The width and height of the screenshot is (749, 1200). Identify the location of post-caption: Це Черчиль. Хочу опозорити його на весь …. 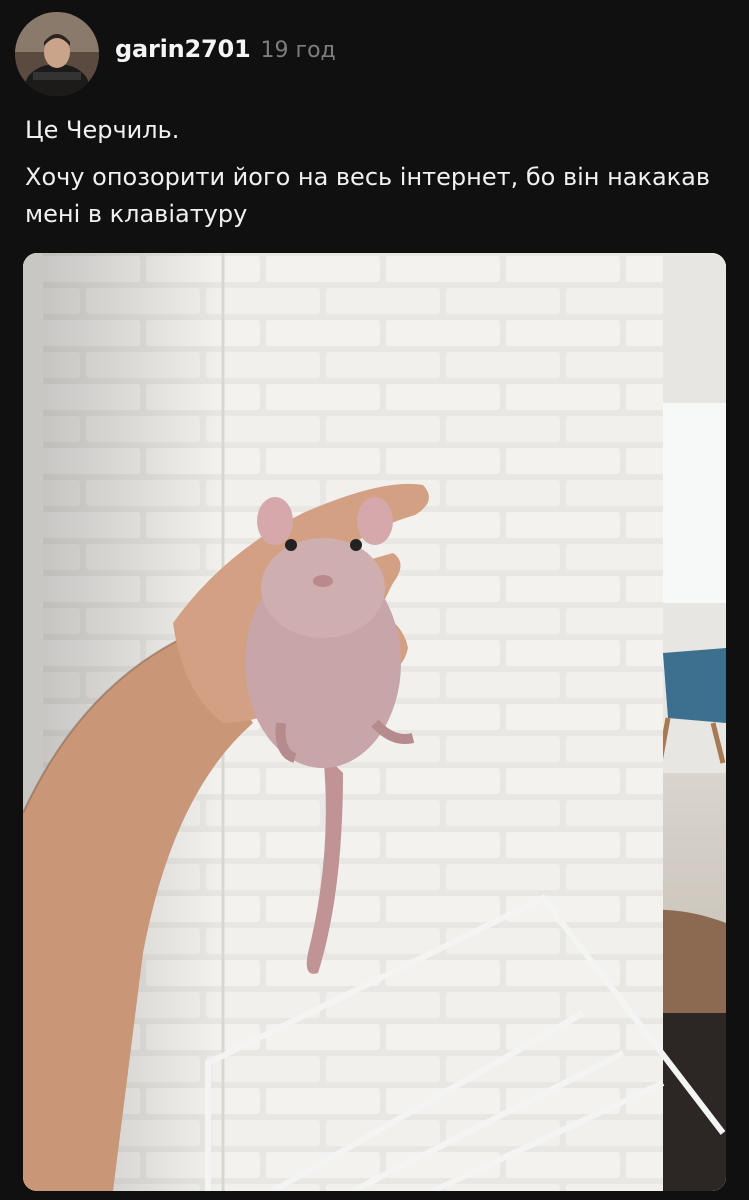
(375, 172).